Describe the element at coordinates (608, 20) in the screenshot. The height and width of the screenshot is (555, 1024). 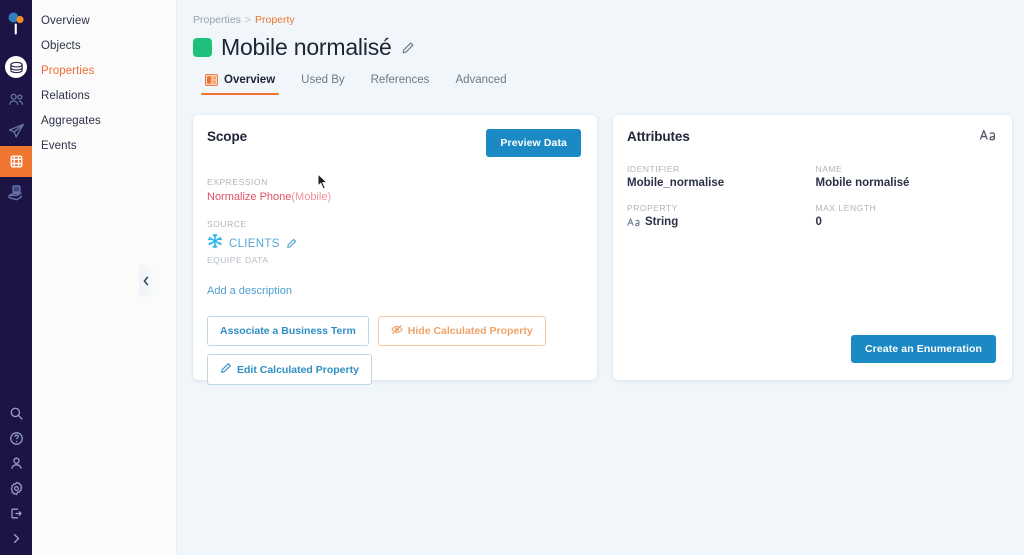
I see `breadcrumb: Properties > Property` at that location.